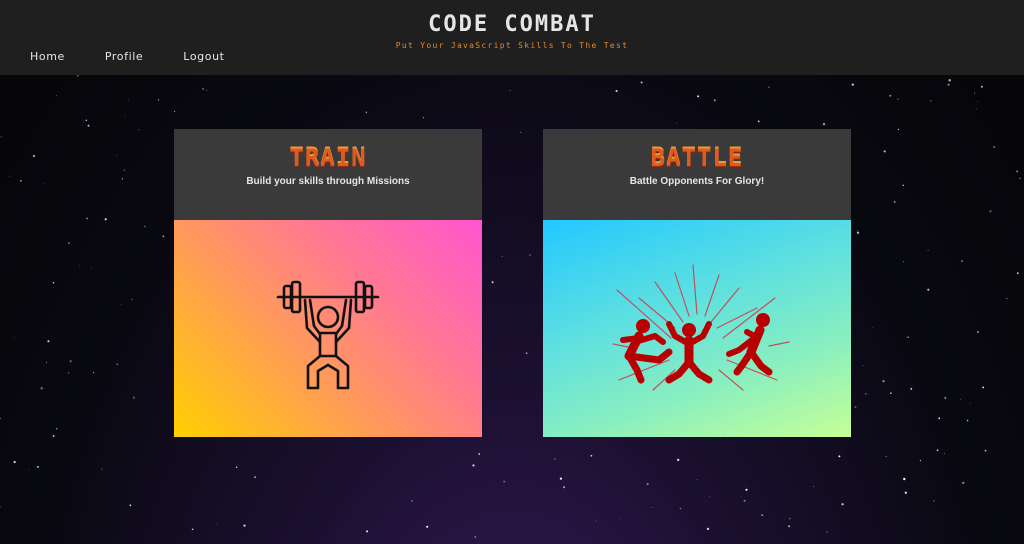 Image resolution: width=1024 pixels, height=544 pixels. I want to click on nav-logout-link: Logout, so click(203, 56).